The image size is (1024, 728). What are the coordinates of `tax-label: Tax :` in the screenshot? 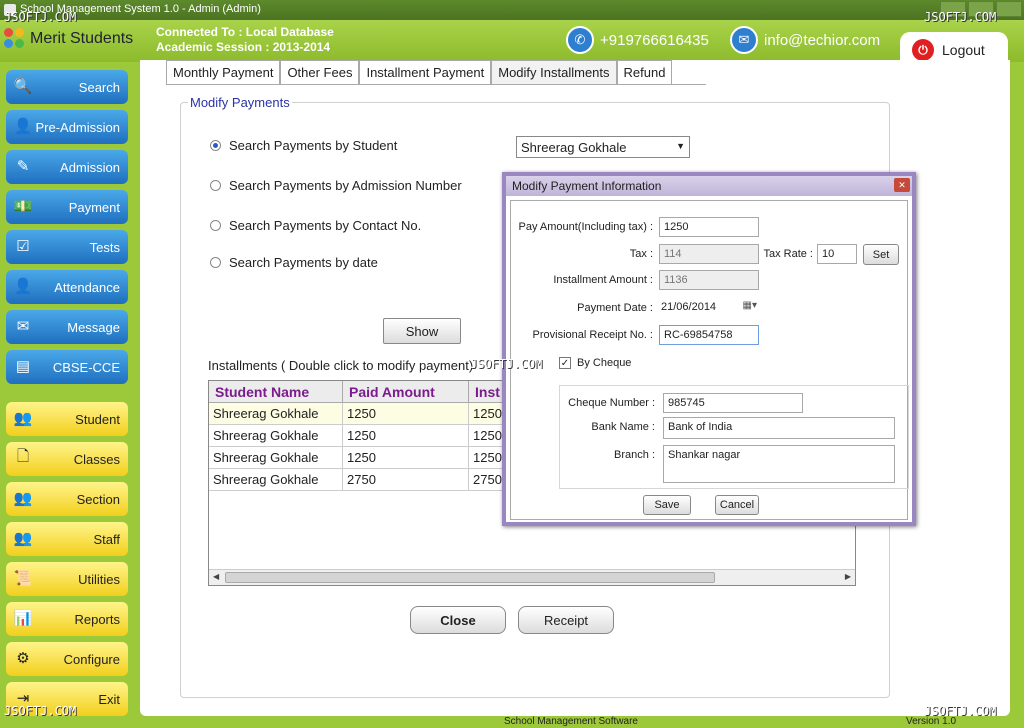 It's located at (641, 254).